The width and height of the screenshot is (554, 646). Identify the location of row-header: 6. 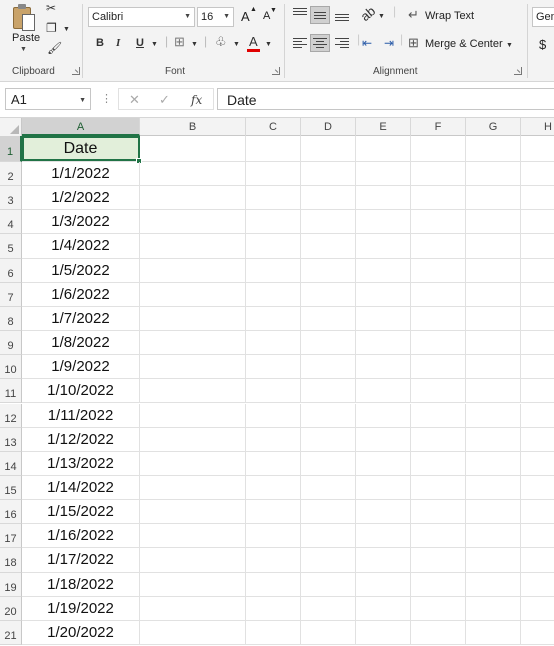
(11, 270).